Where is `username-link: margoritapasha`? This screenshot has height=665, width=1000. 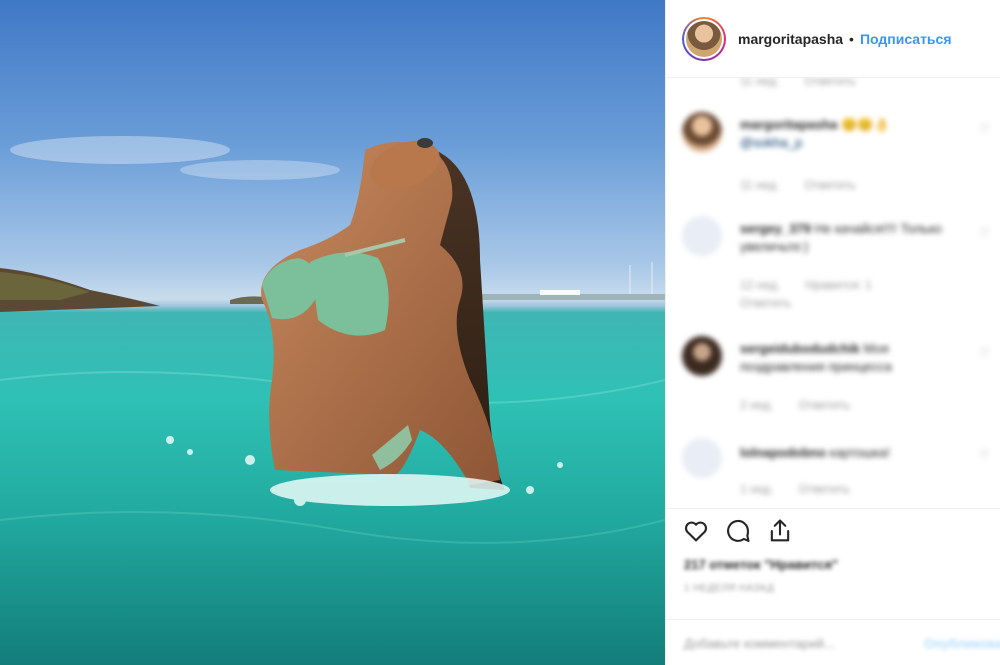
username-link: margoritapasha is located at coordinates (790, 39).